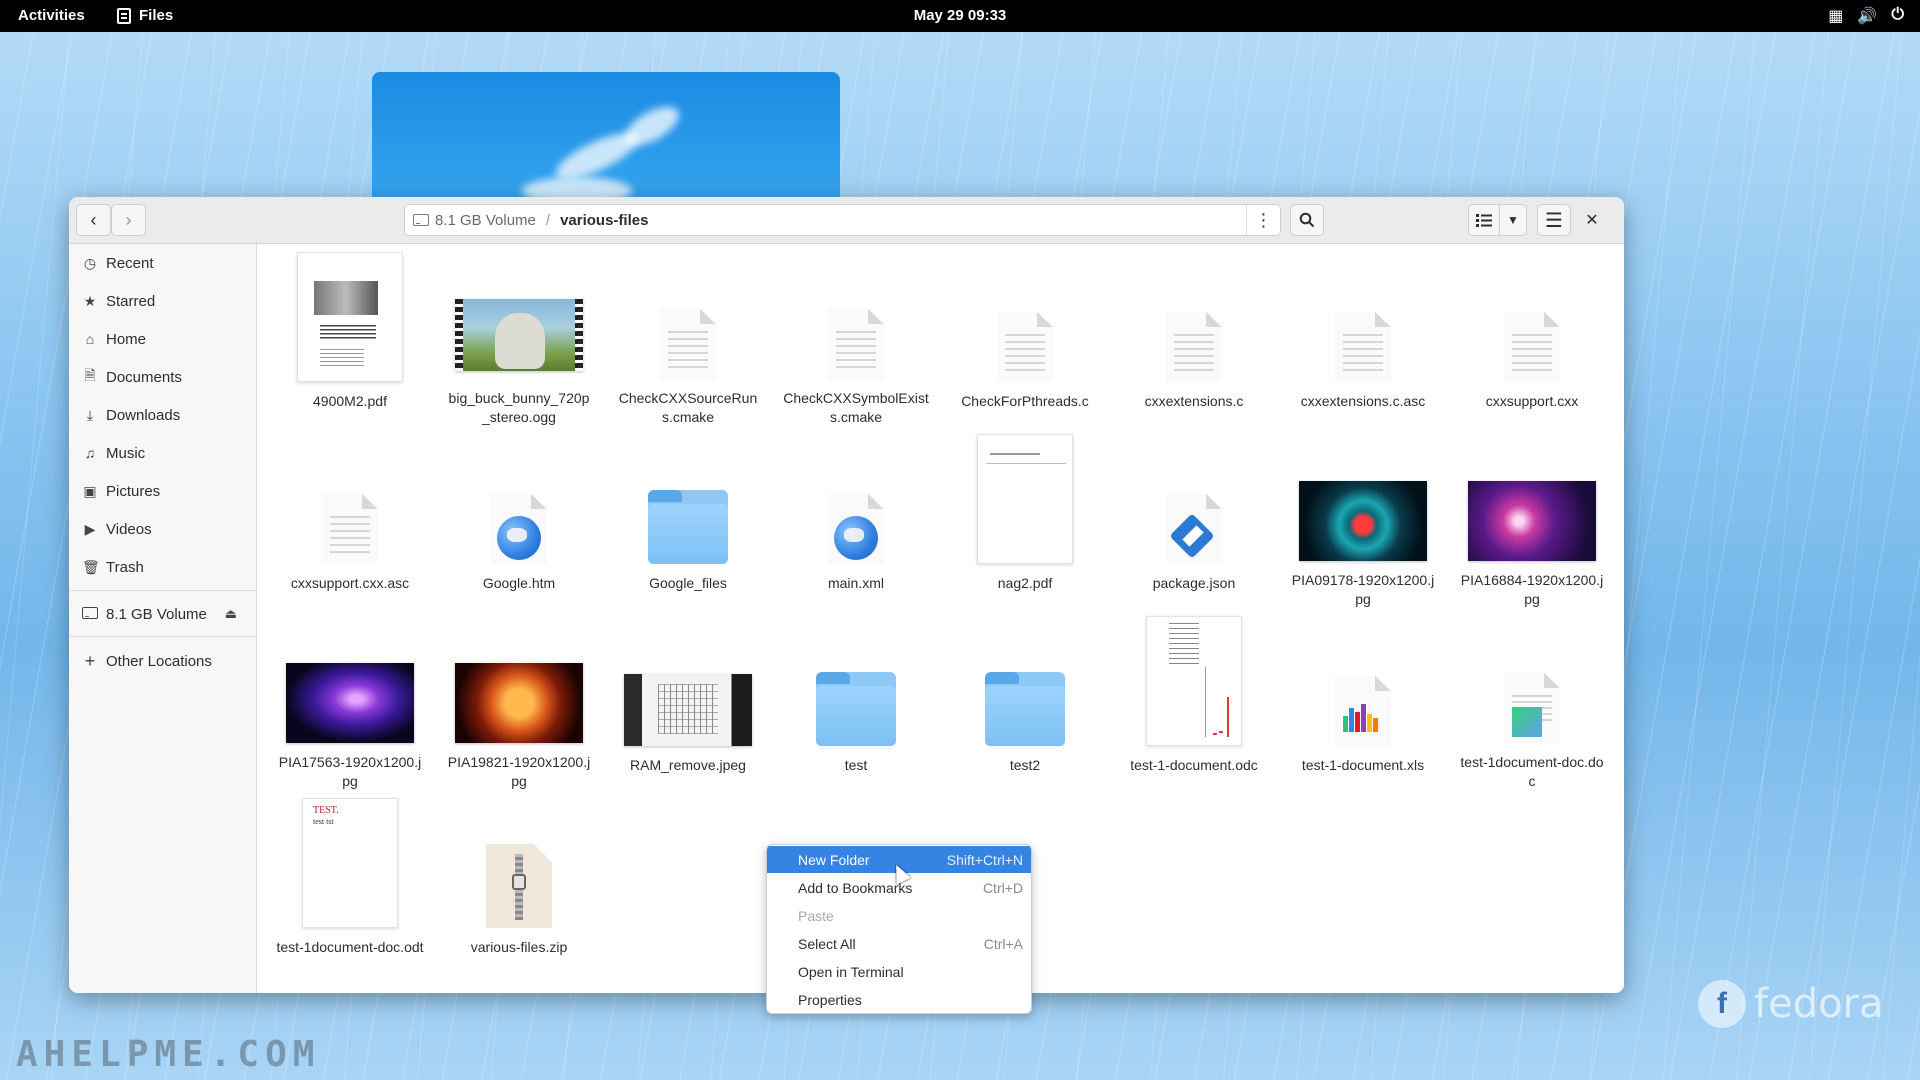  Describe the element at coordinates (159, 661) in the screenshot. I see `sidebar-item-label: Other Locations` at that location.